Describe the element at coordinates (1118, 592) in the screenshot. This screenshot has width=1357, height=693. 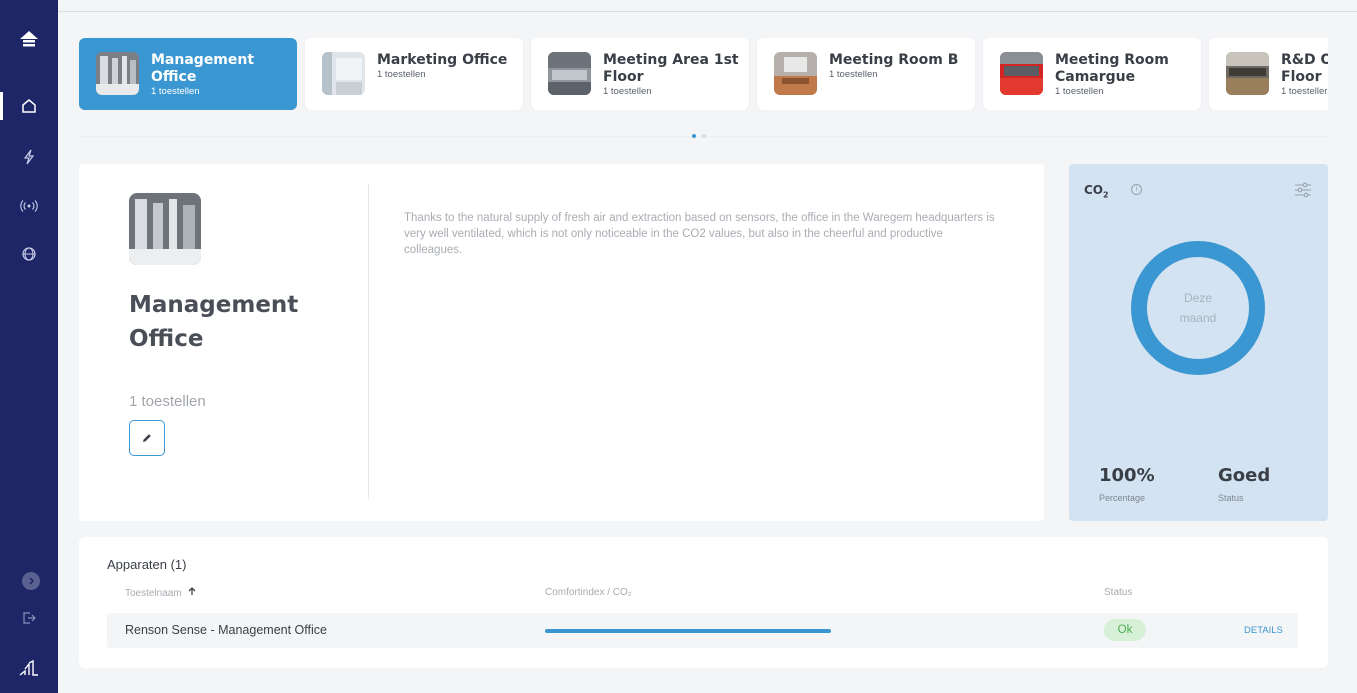
I see `column-header-status: Status` at that location.